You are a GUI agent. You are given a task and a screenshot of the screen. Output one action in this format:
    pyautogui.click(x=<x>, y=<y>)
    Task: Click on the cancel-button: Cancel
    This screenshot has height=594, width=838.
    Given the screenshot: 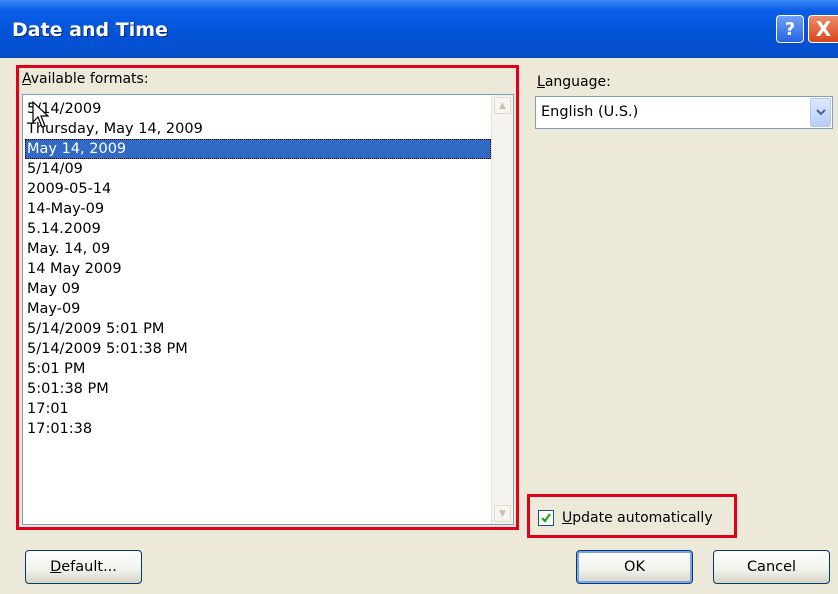 What is the action you would take?
    pyautogui.click(x=771, y=567)
    